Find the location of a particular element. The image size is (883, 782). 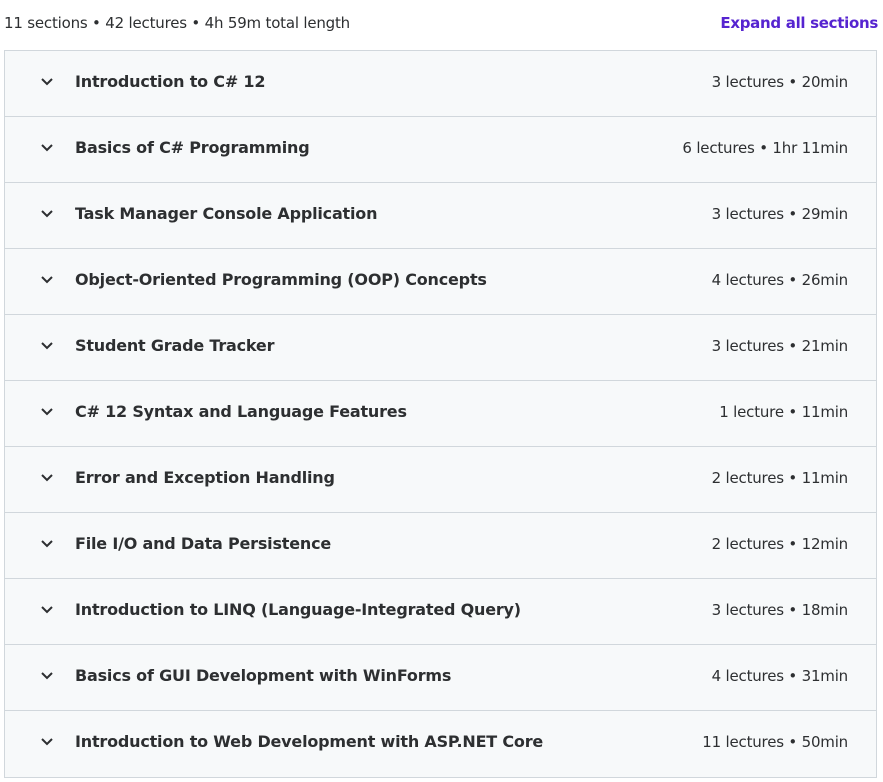

expand-all-sections-button: Expand all sections is located at coordinates (799, 23).